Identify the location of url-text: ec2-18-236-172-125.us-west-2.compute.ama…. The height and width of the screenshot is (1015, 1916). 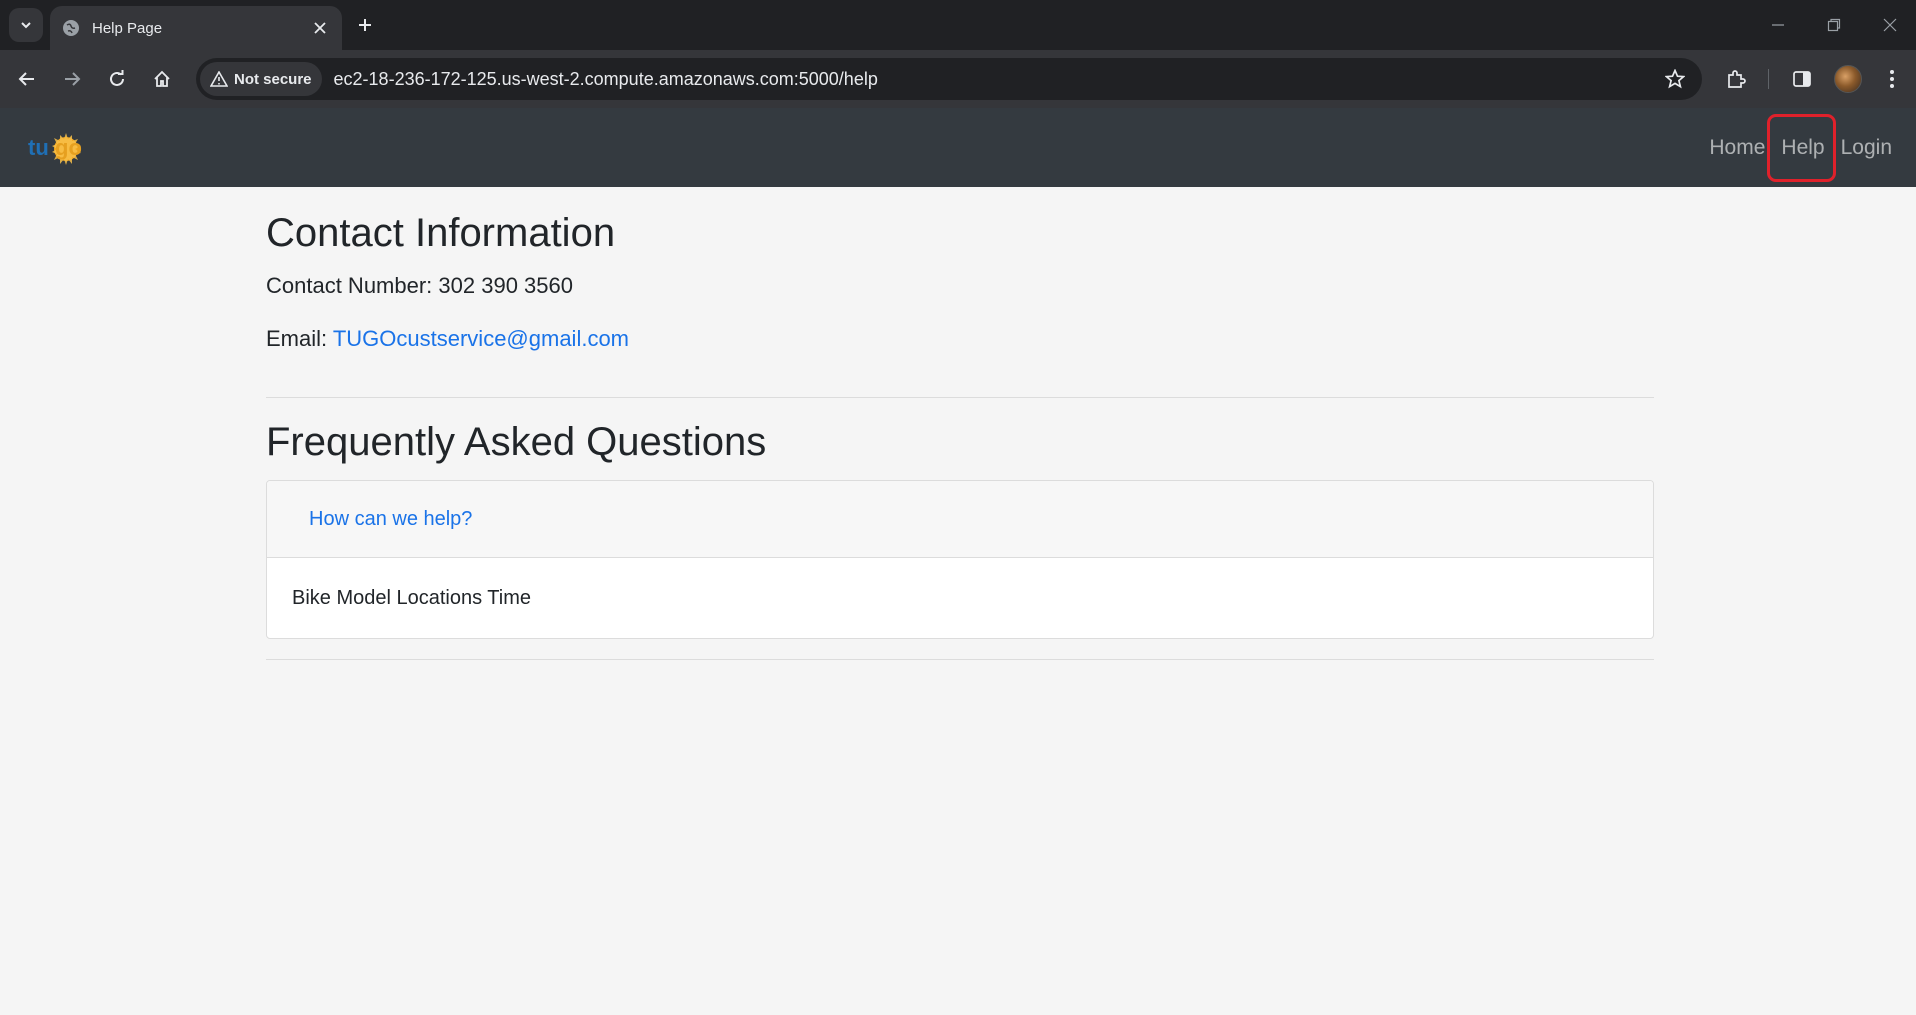
(996, 79).